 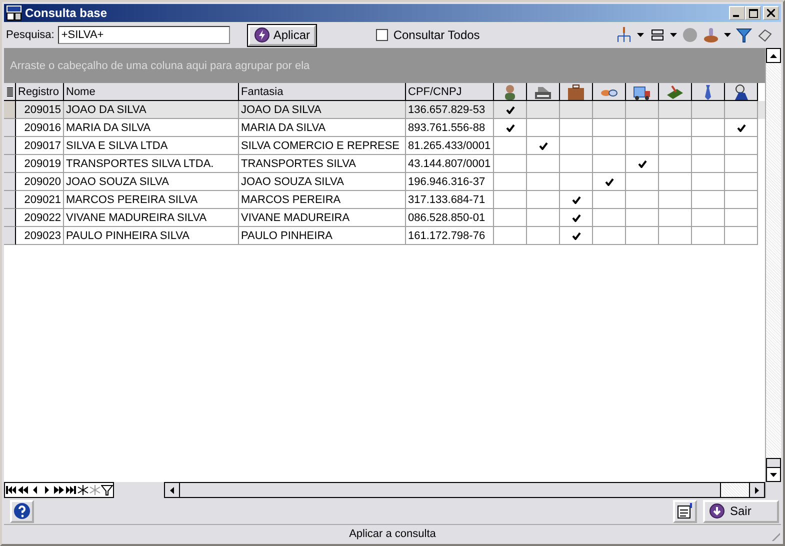 I want to click on figure-icon, so click(x=741, y=92).